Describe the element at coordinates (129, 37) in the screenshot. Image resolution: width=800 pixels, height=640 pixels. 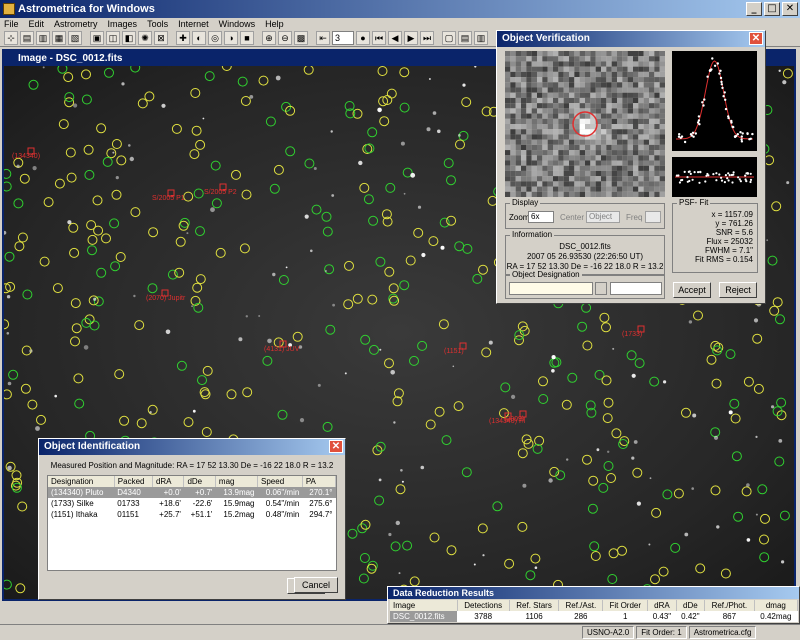
I see `blink-icon: ◧` at that location.